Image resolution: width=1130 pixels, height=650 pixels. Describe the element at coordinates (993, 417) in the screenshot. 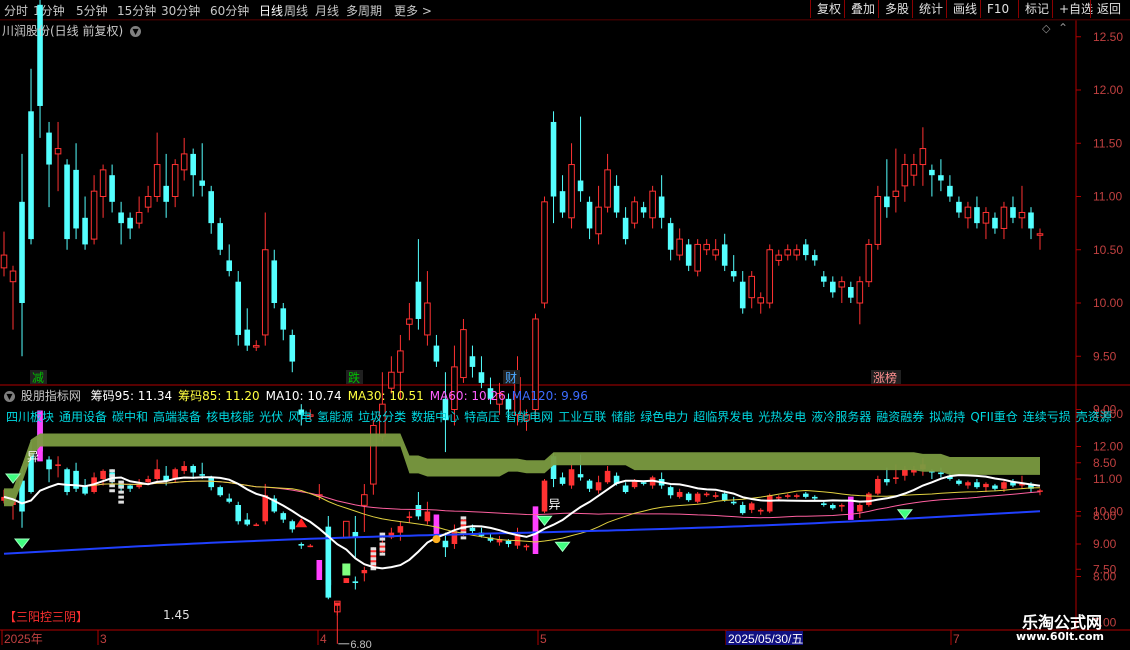

I see `board-tag-20: QFII重仓` at that location.